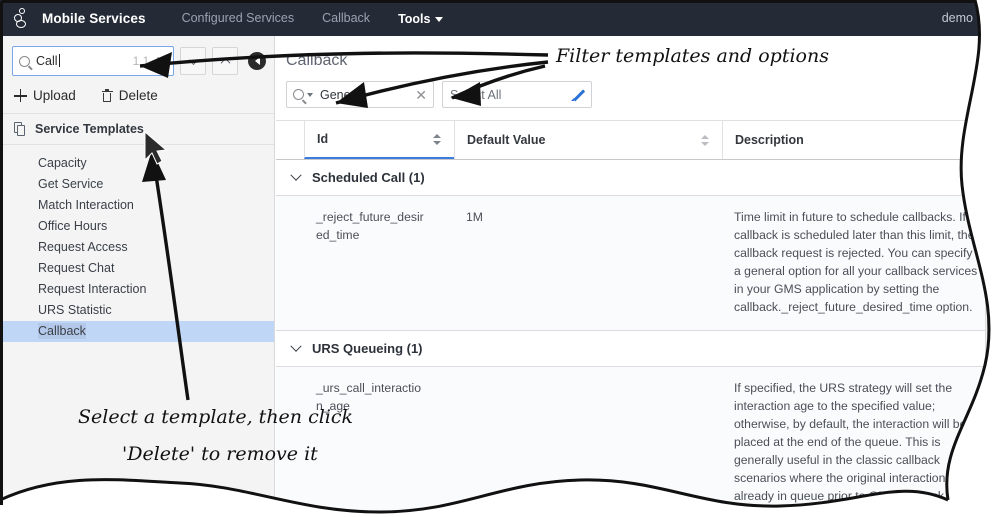 This screenshot has height=517, width=1000. What do you see at coordinates (141, 61) in the screenshot?
I see `search-match-count: 1 1` at bounding box center [141, 61].